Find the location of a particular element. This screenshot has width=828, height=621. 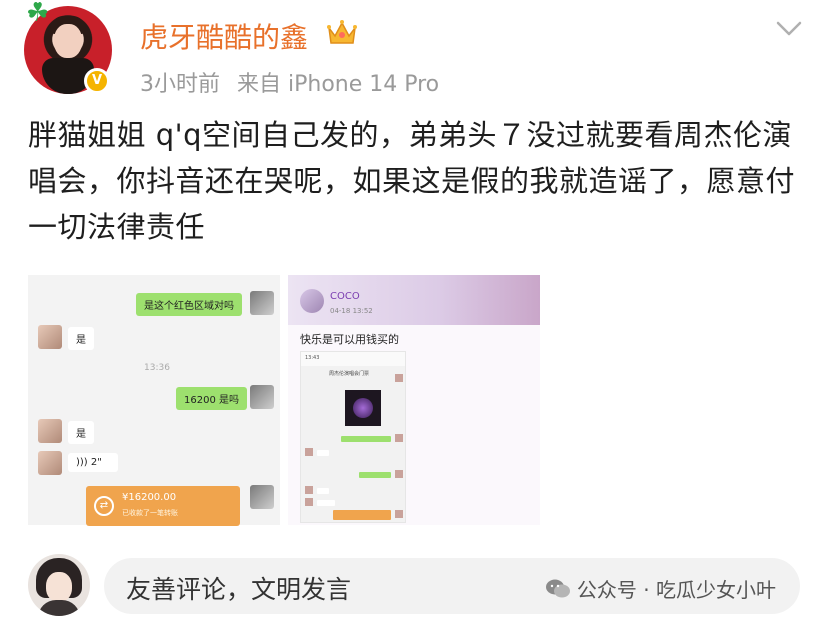

comment-placeholder: 友善评论，文明发言 is located at coordinates (239, 589).